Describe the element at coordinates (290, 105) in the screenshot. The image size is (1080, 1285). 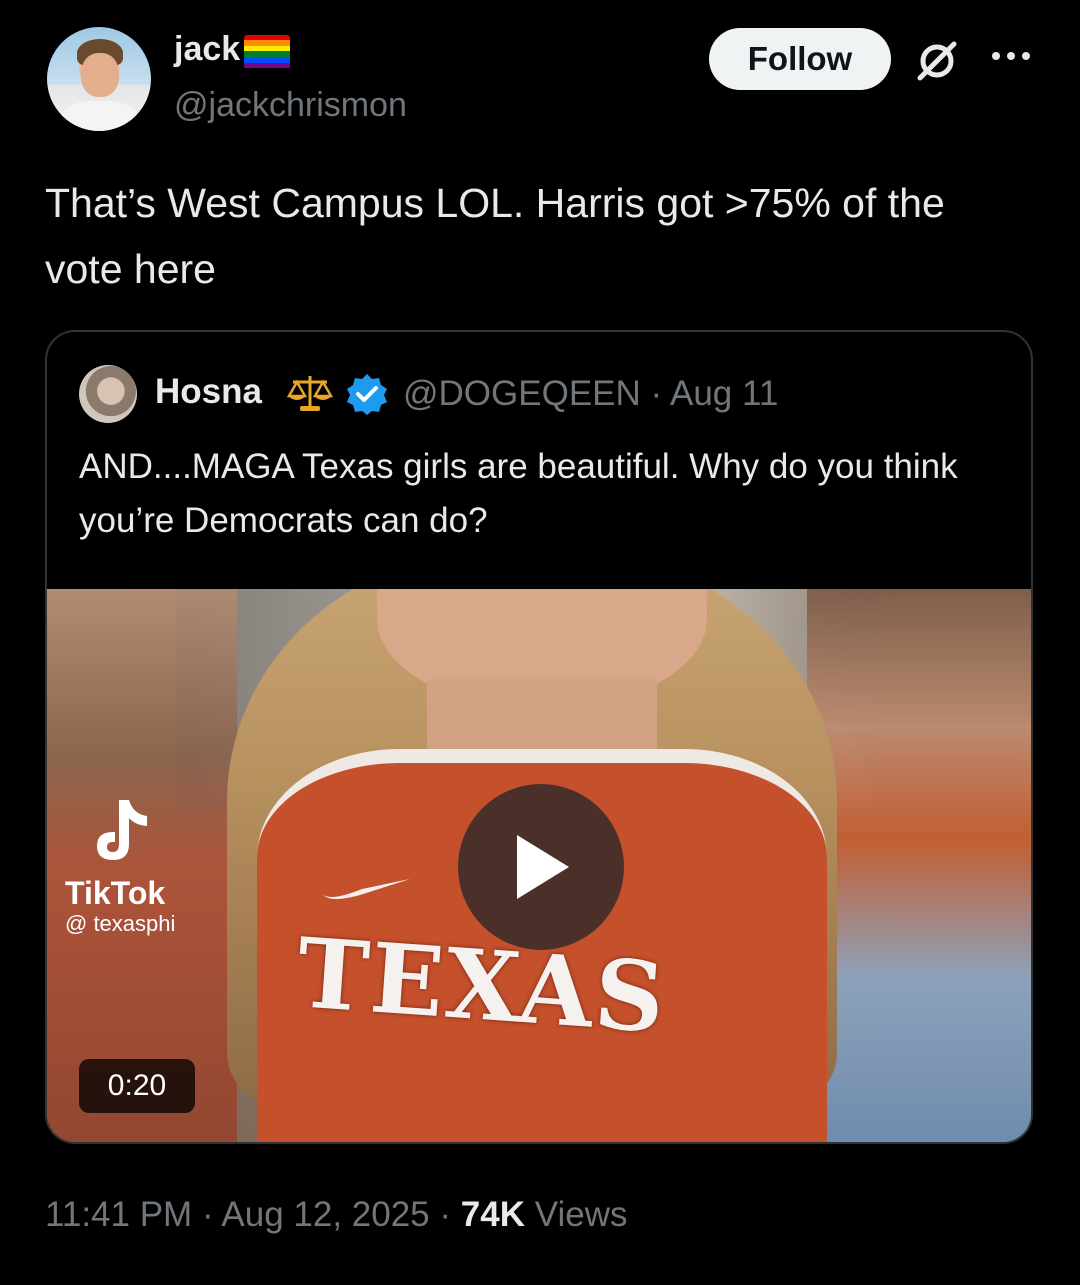
I see `author-handle: @jackchrismon` at that location.